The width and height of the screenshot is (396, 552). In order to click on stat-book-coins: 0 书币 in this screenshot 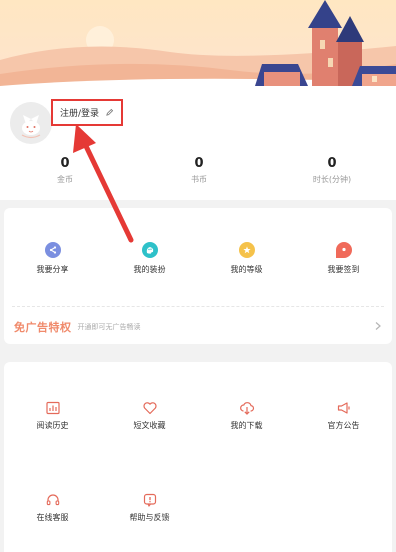, I will do `click(199, 171)`.